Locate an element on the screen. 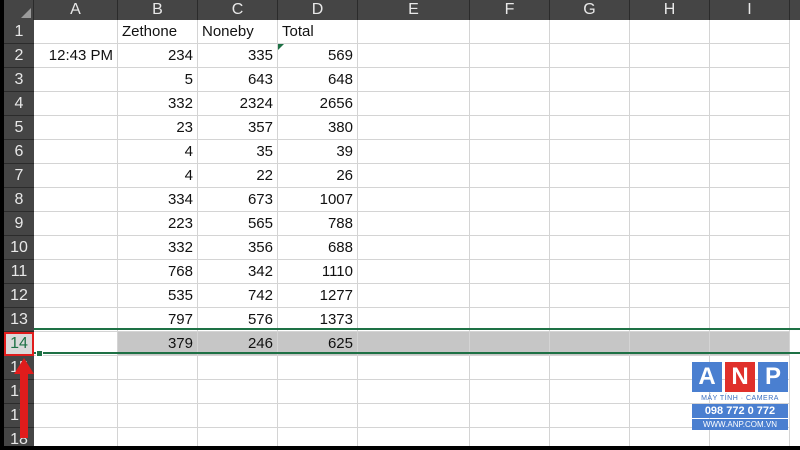  cell-f6 is located at coordinates (510, 152).